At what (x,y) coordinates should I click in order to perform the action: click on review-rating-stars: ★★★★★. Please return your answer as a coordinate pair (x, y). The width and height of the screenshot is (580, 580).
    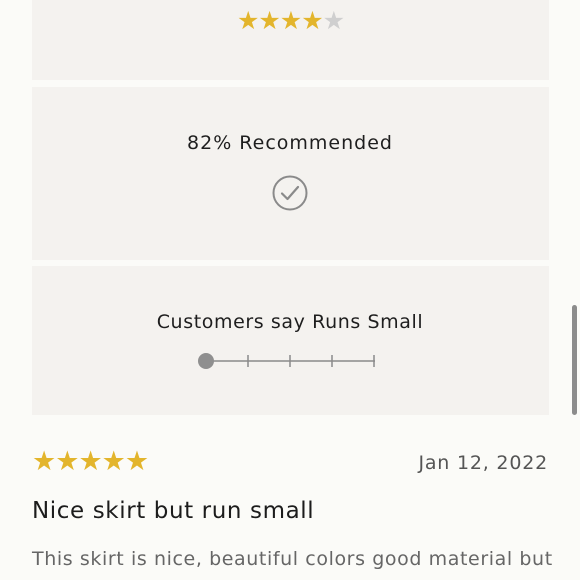
    Looking at the image, I should click on (90, 461).